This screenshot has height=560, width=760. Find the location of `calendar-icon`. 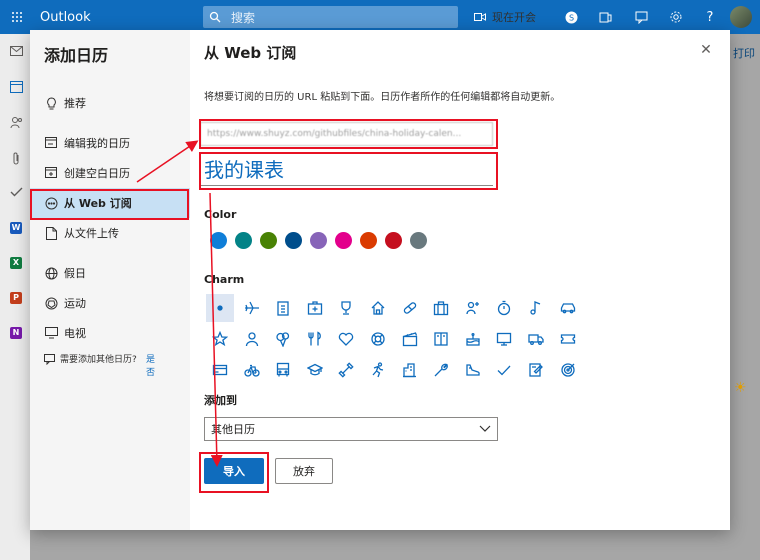

calendar-icon is located at coordinates (16, 87).